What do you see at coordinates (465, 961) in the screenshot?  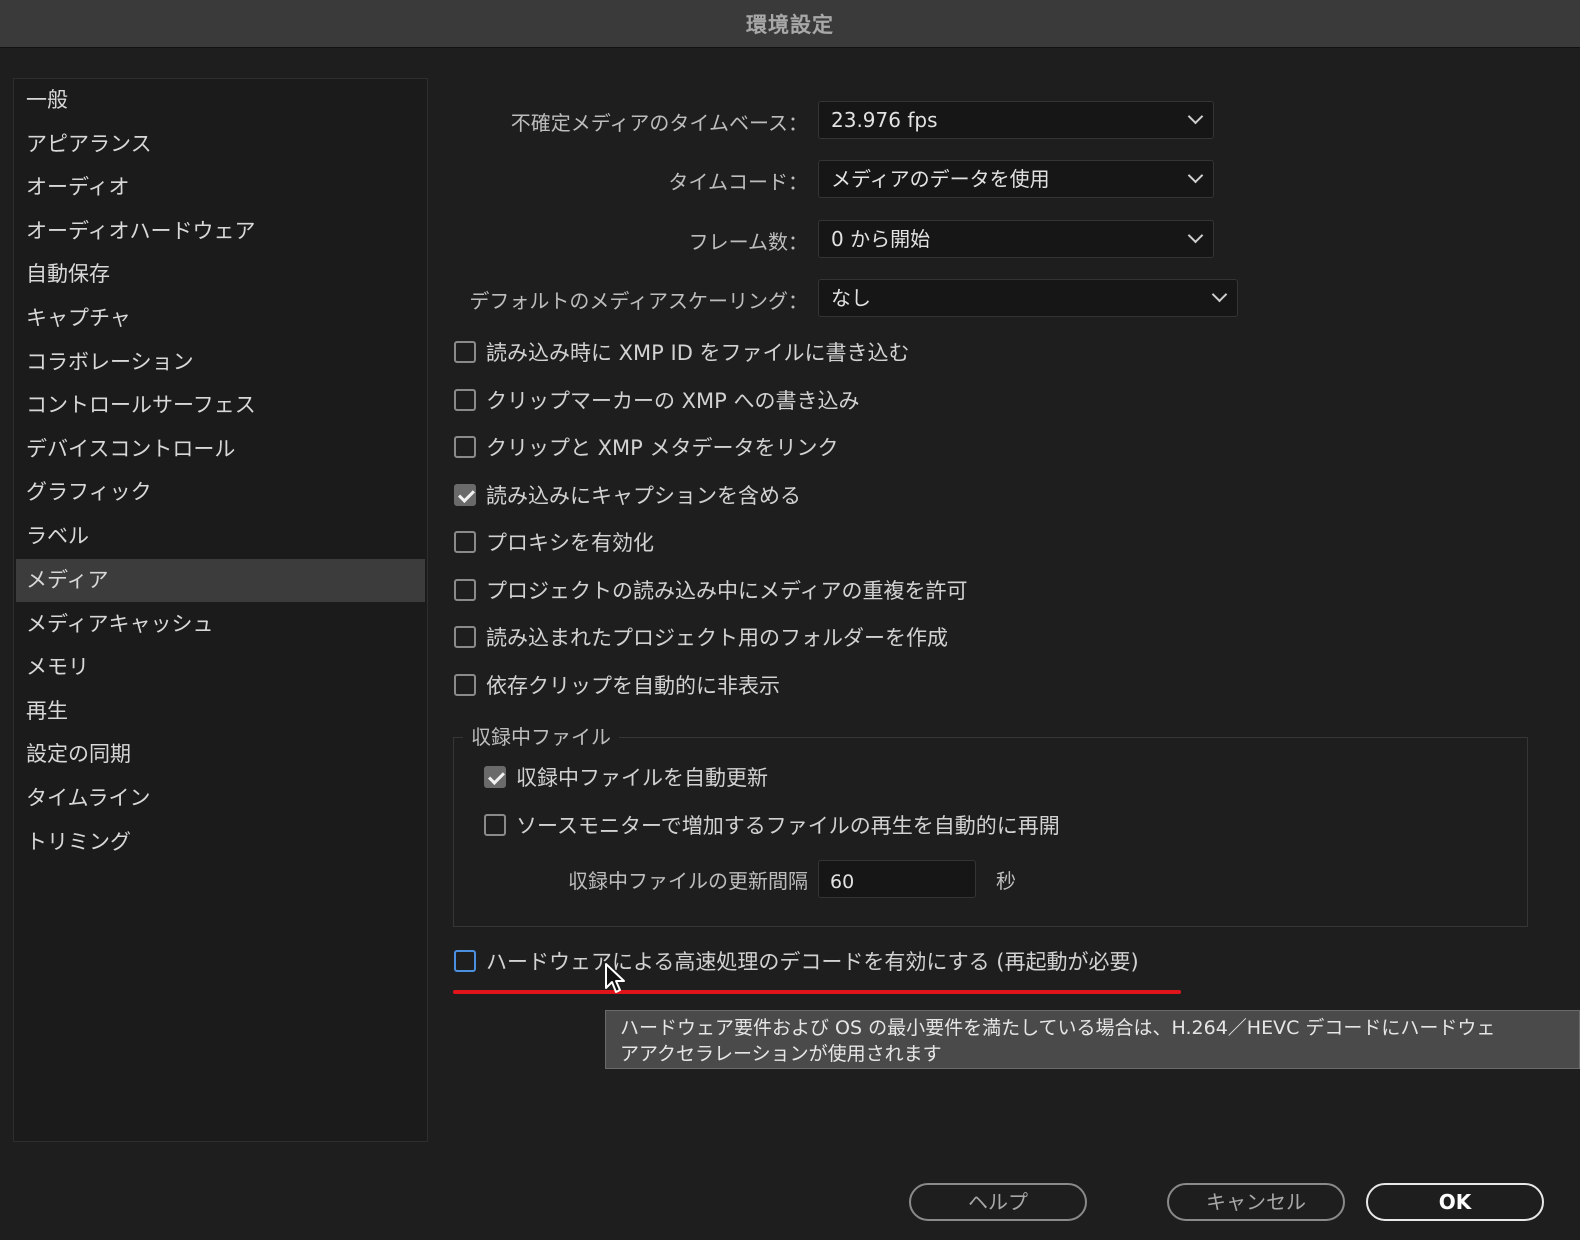 I see `hardware-decode-checkbox` at bounding box center [465, 961].